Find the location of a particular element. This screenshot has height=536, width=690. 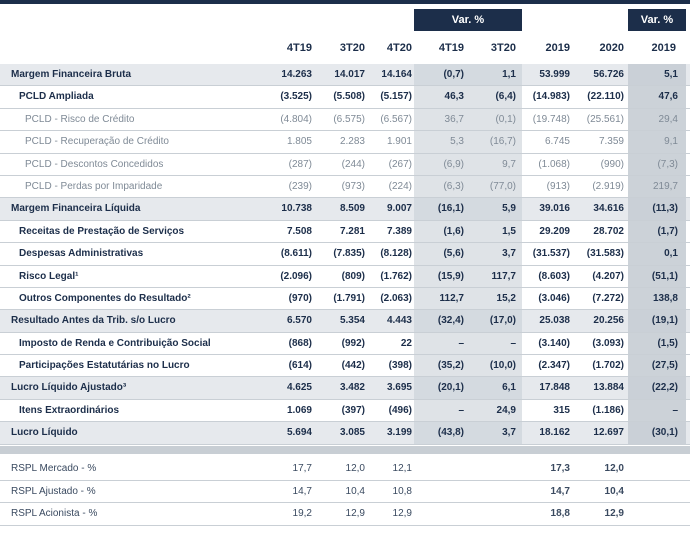

table-cell: (22,2) is located at coordinates (664, 388).